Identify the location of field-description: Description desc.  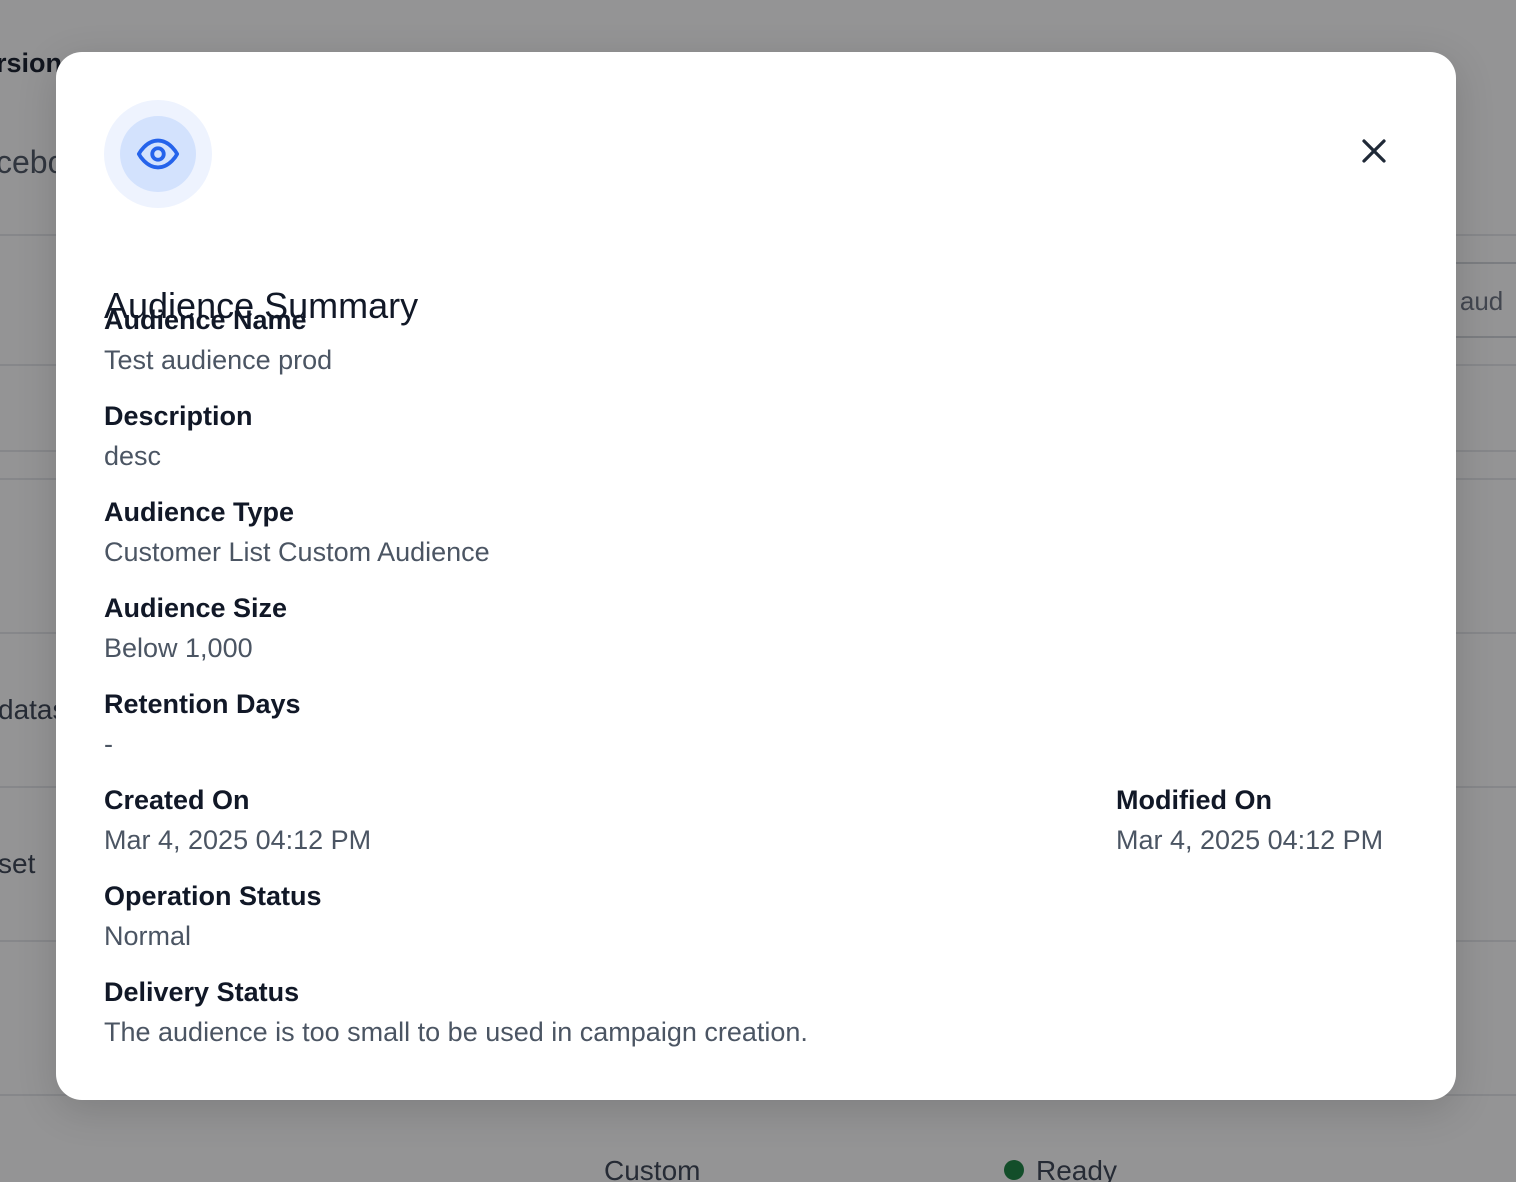
(178, 436).